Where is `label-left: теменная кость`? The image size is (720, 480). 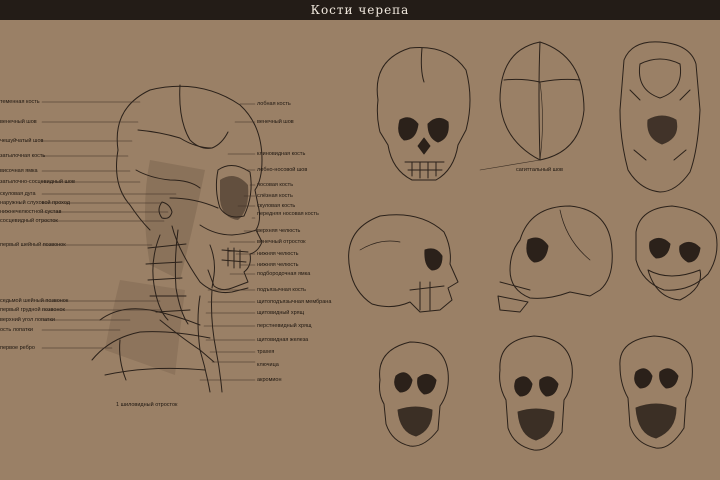 label-left: теменная кость is located at coordinates (20, 102).